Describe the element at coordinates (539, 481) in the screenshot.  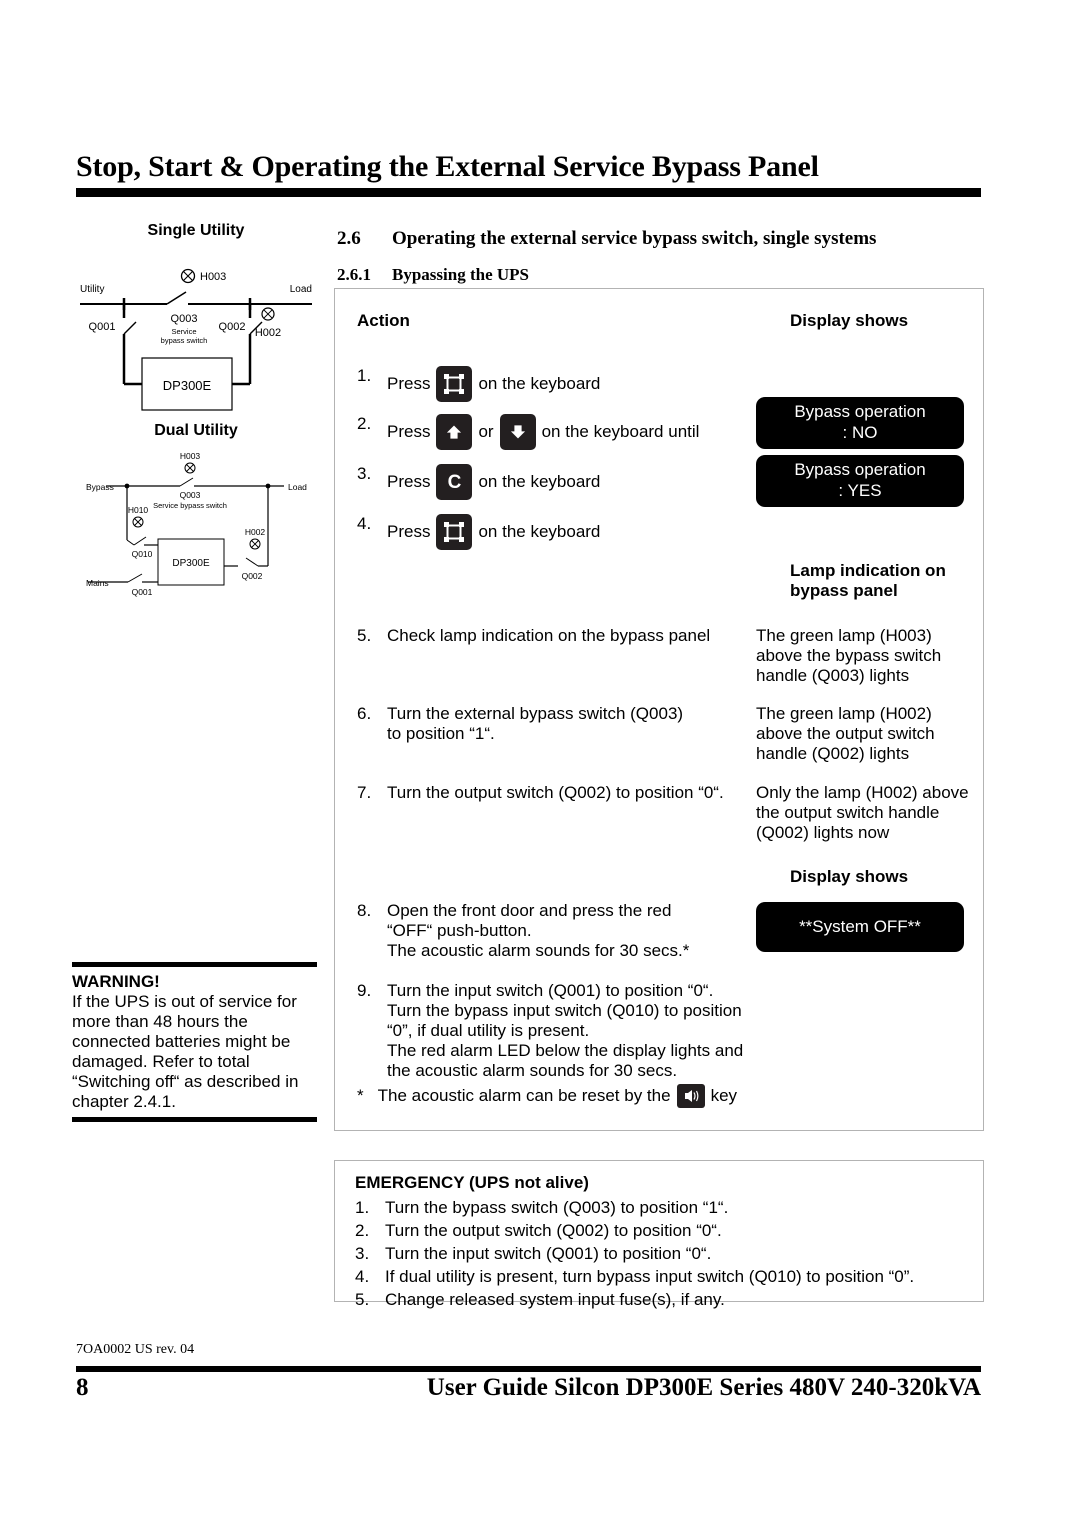
I see `step-3-post: on the keyboard` at that location.